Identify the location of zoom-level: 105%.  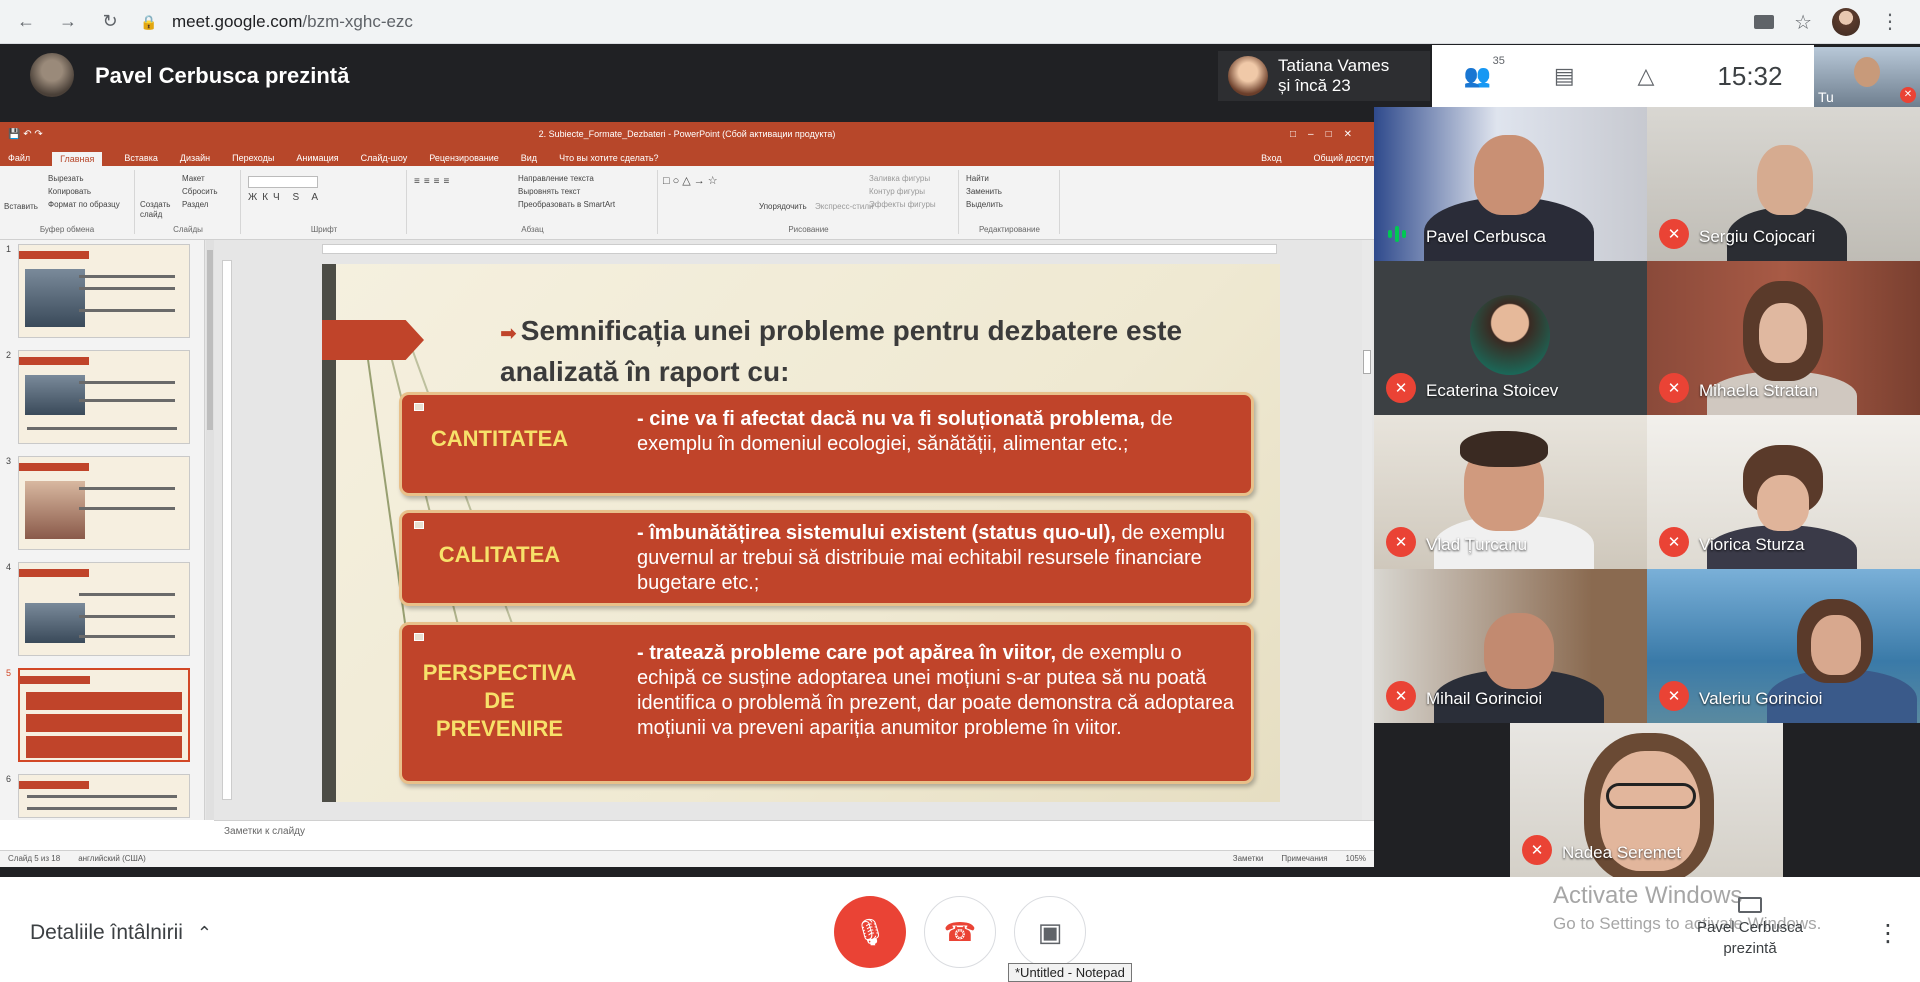
(1356, 859).